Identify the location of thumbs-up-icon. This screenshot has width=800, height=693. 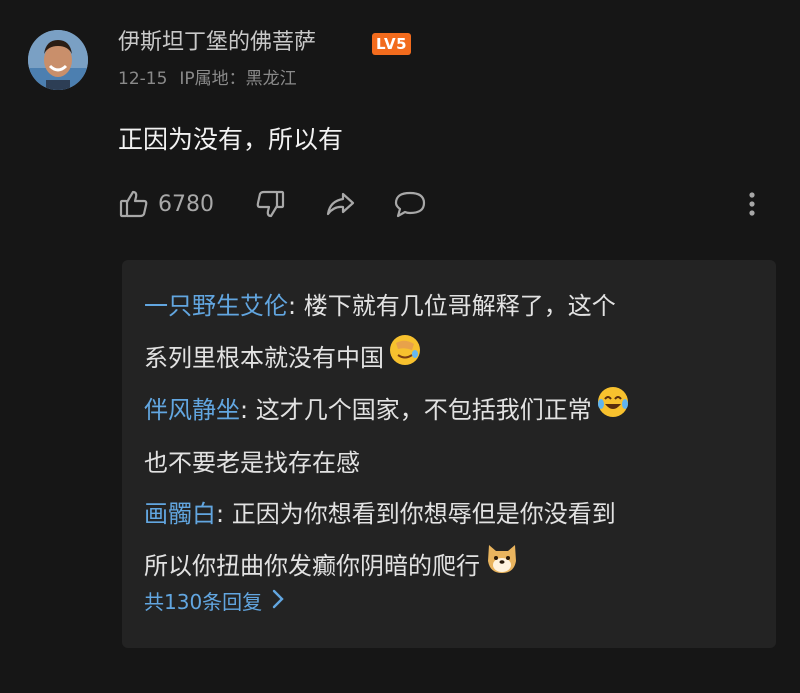
(134, 204).